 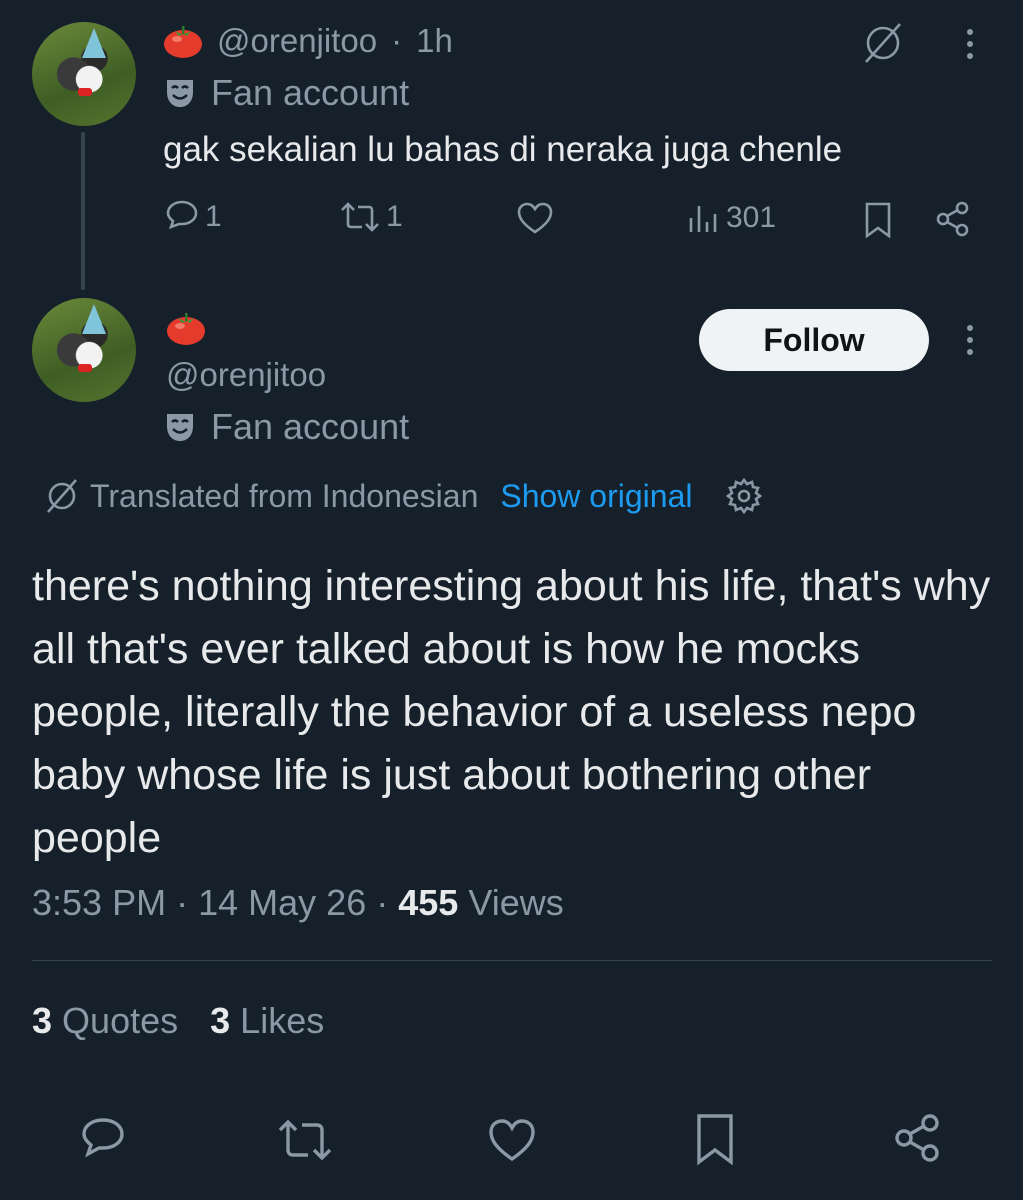 I want to click on show-original-link: Show original, so click(x=596, y=496).